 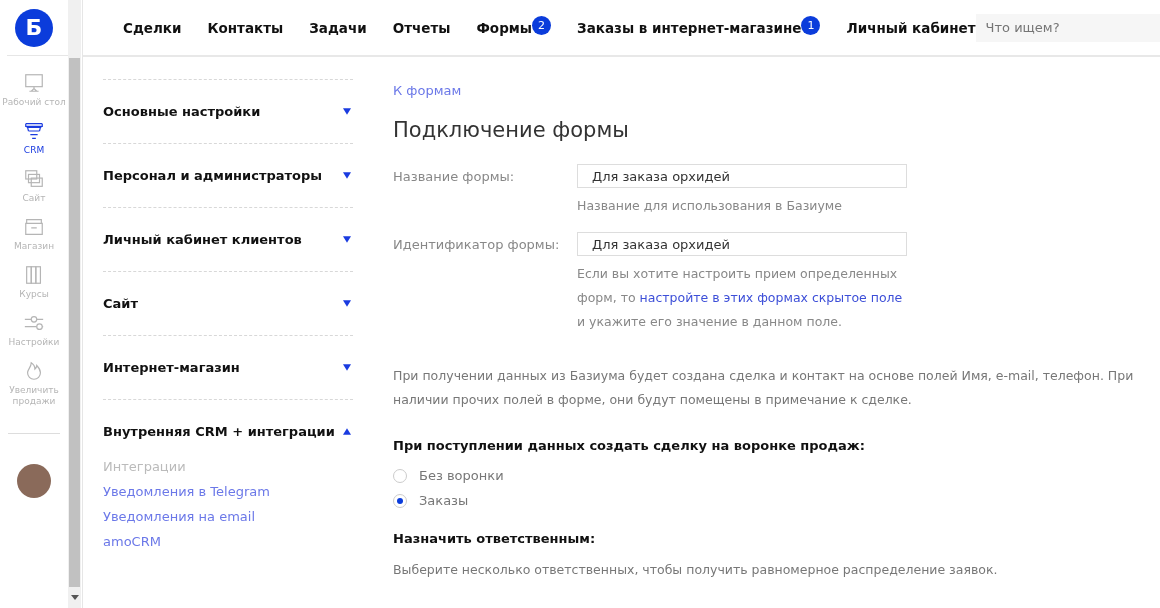 I want to click on section-heading: При поступлении данных создать сделку на воронке продаж:, so click(x=629, y=445).